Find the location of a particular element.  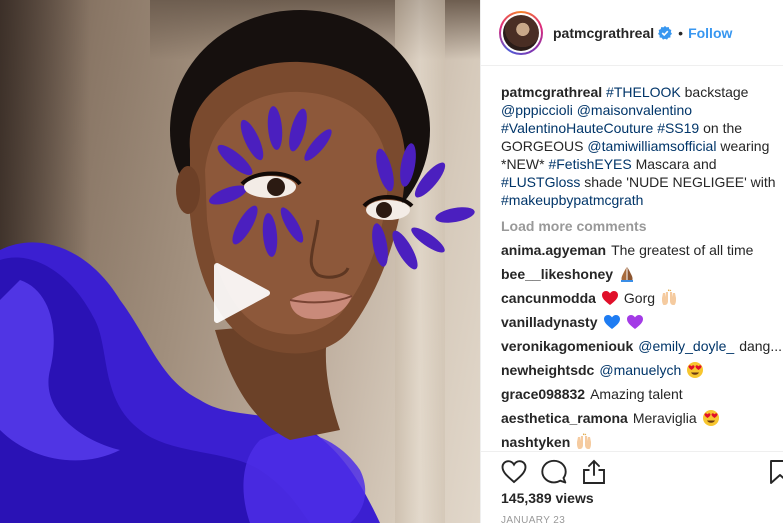

play-button is located at coordinates (240, 293).